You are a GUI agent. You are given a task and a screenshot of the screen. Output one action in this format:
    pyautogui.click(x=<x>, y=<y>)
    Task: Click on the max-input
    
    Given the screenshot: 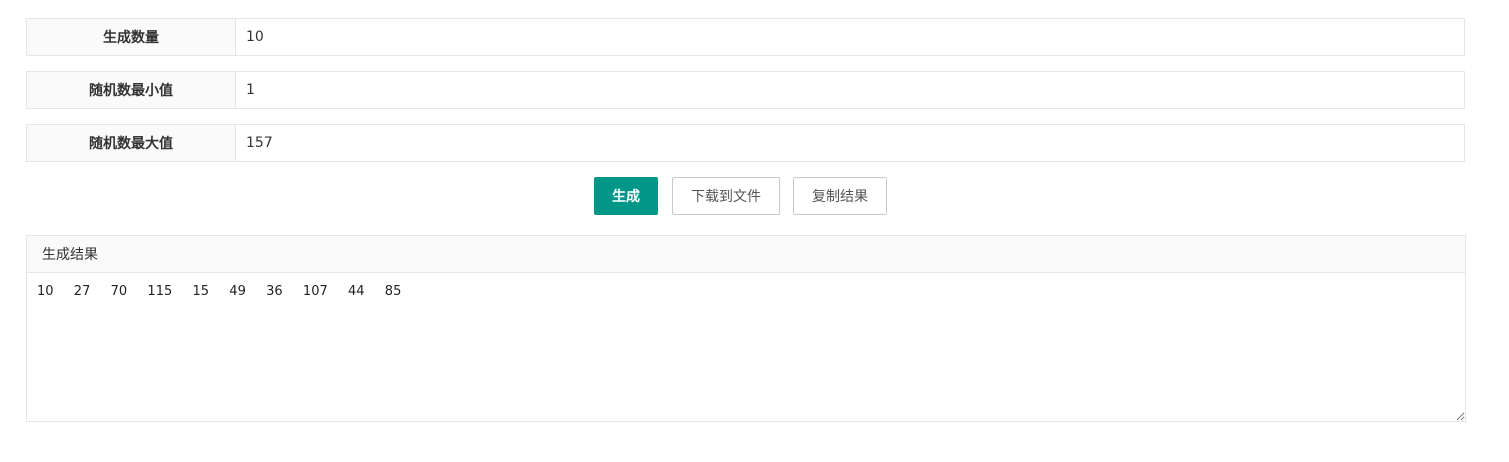 What is the action you would take?
    pyautogui.click(x=850, y=143)
    